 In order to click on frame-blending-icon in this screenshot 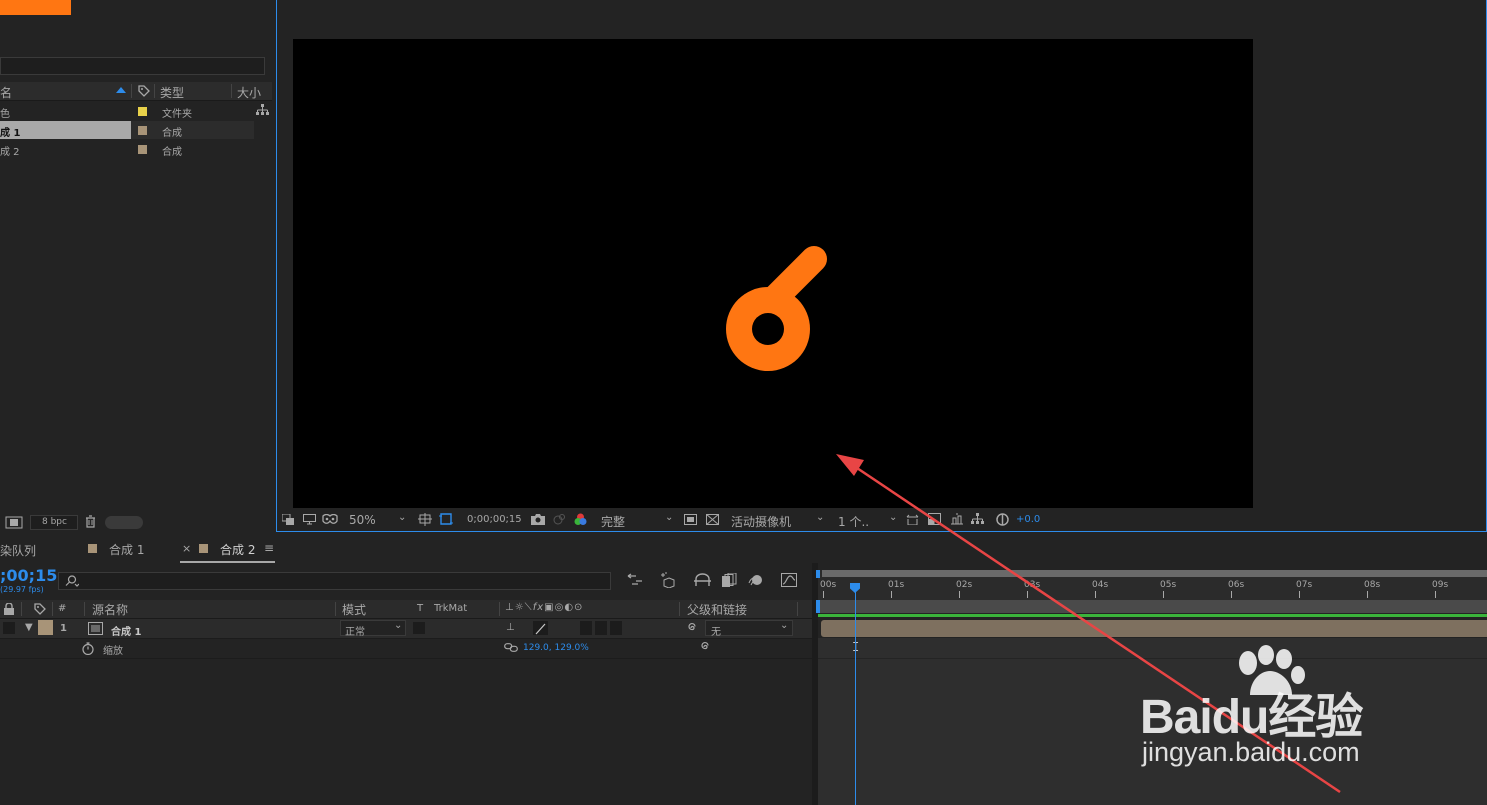, I will do `click(729, 580)`.